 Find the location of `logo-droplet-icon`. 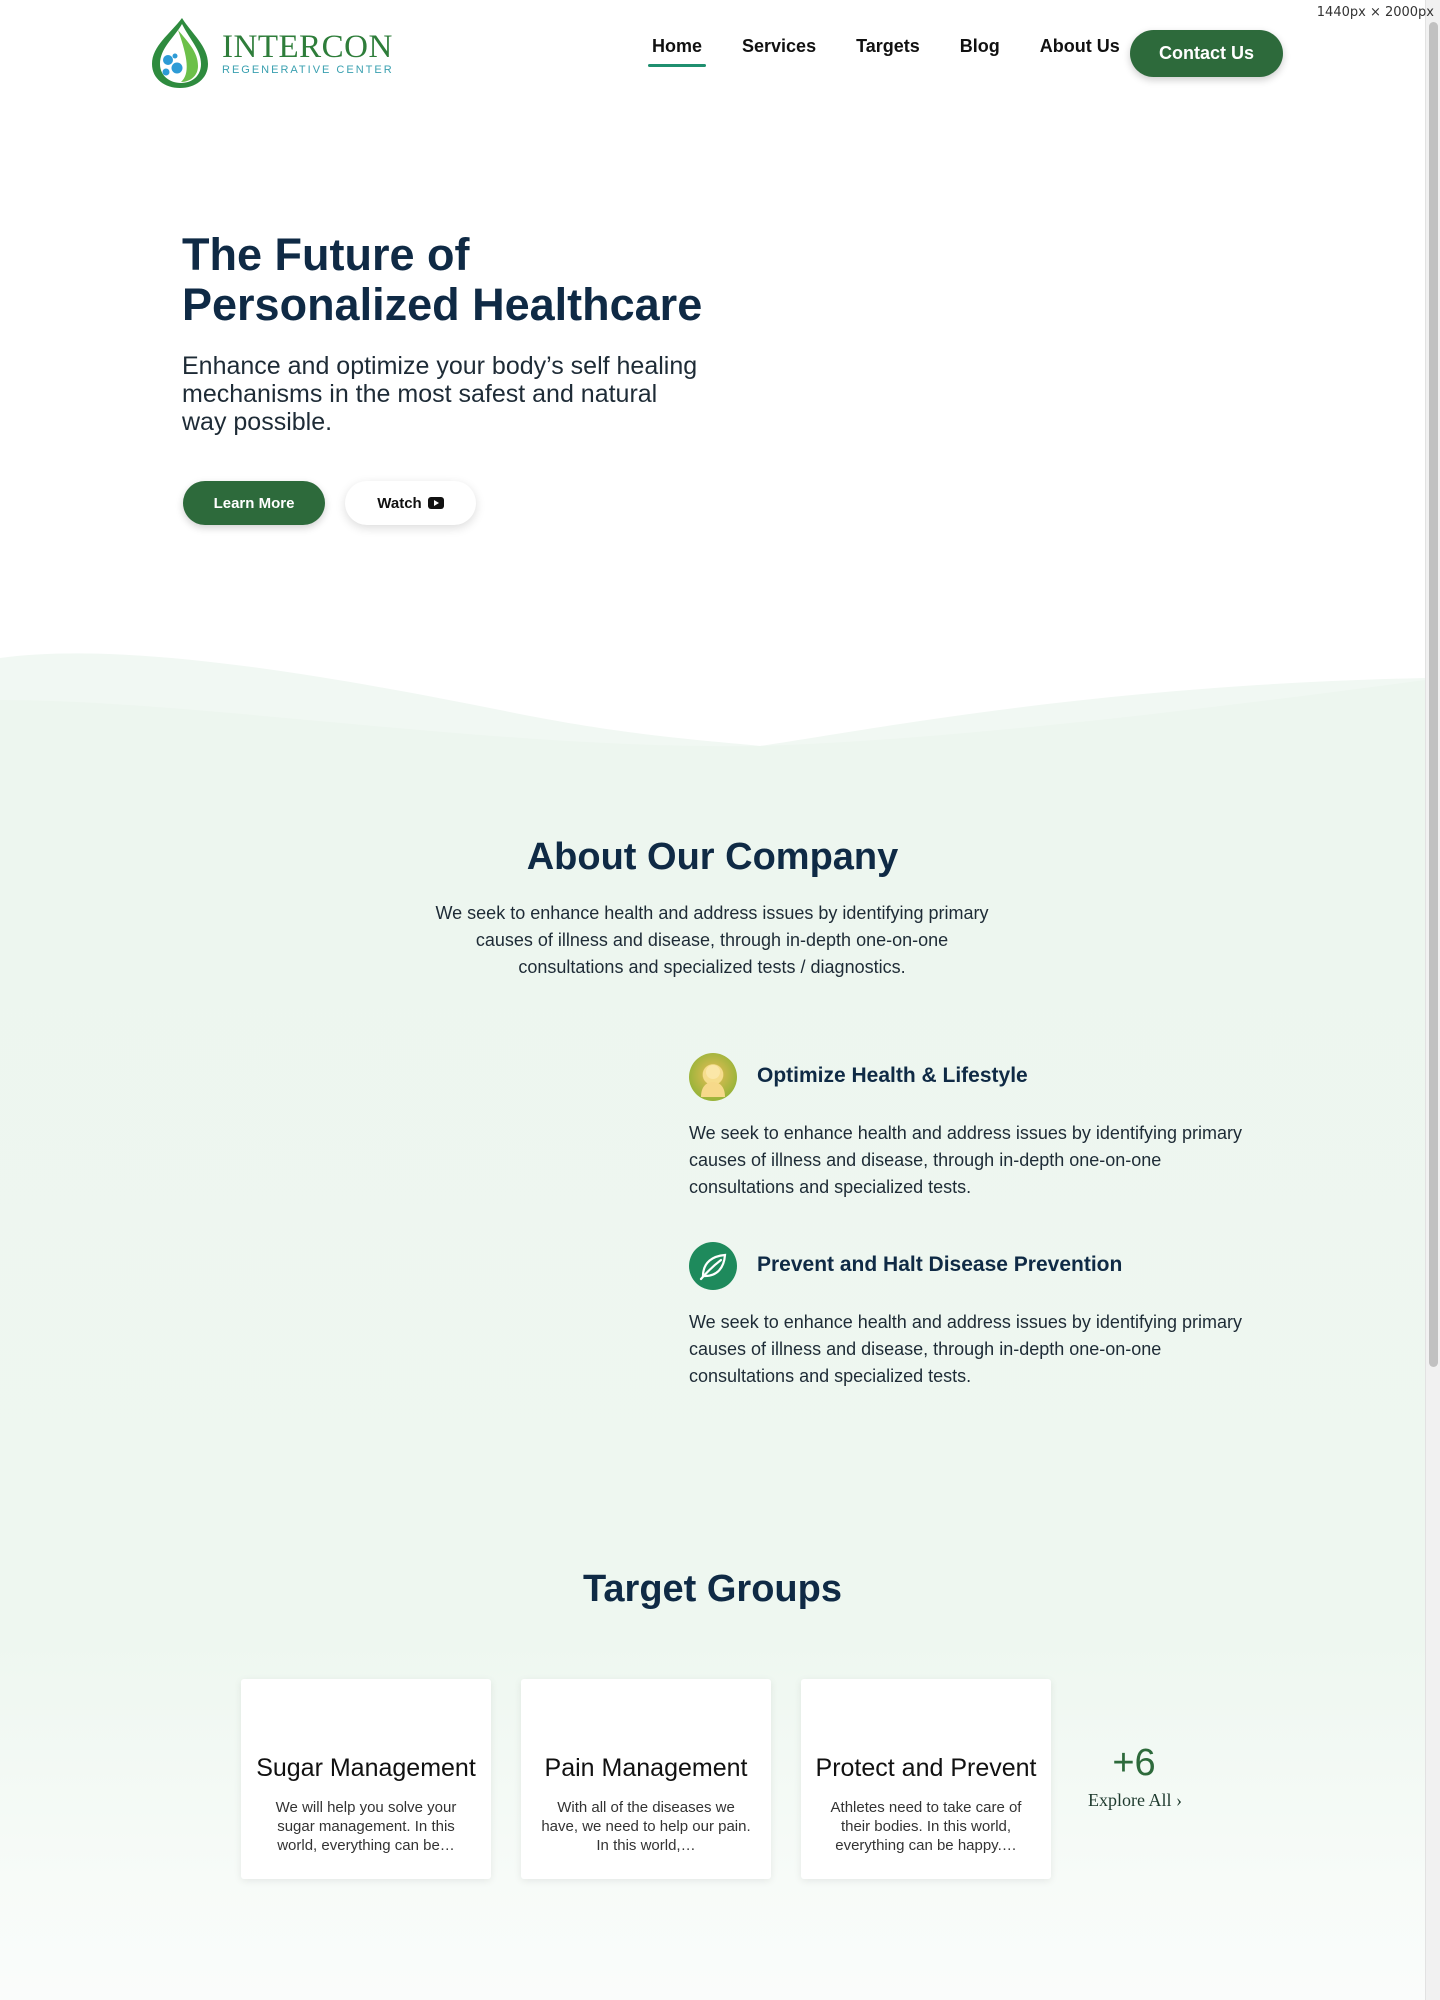

logo-droplet-icon is located at coordinates (180, 53).